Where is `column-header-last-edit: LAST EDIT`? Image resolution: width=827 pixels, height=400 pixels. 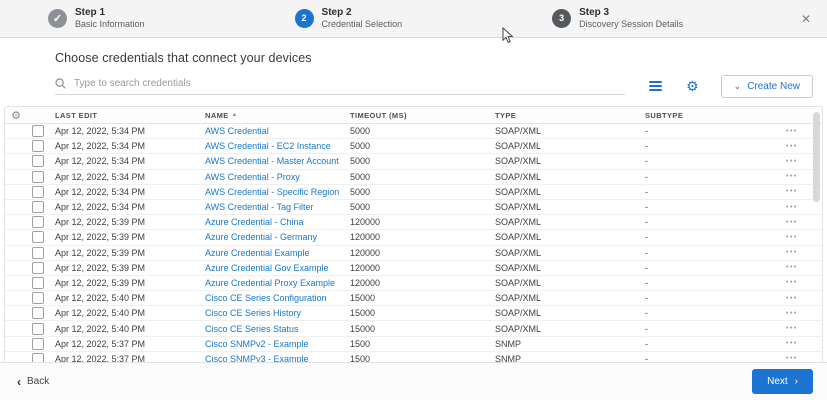
column-header-last-edit: LAST EDIT is located at coordinates (124, 115).